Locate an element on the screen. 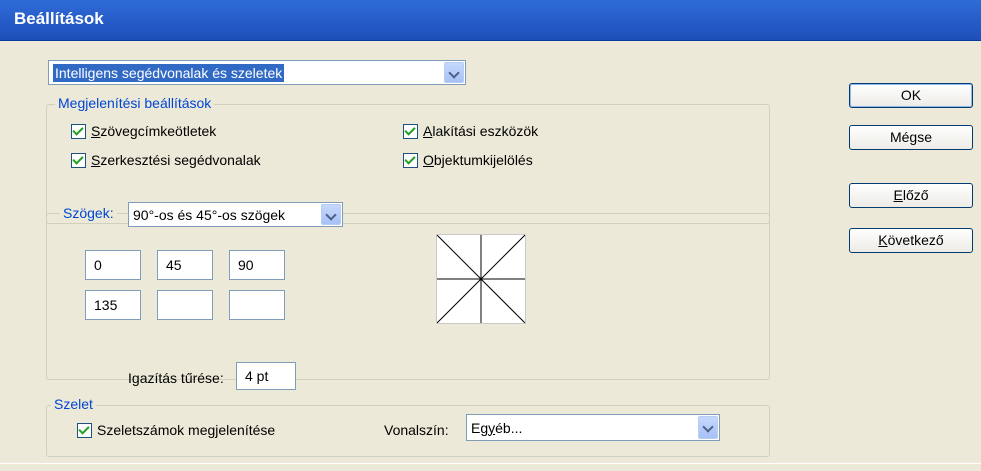 The image size is (981, 471). angle-field-1: 0 is located at coordinates (113, 265).